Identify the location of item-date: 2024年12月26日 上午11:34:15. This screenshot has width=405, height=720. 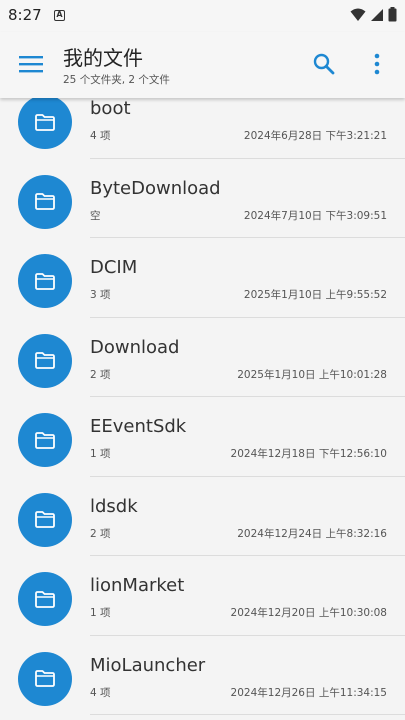
(308, 692).